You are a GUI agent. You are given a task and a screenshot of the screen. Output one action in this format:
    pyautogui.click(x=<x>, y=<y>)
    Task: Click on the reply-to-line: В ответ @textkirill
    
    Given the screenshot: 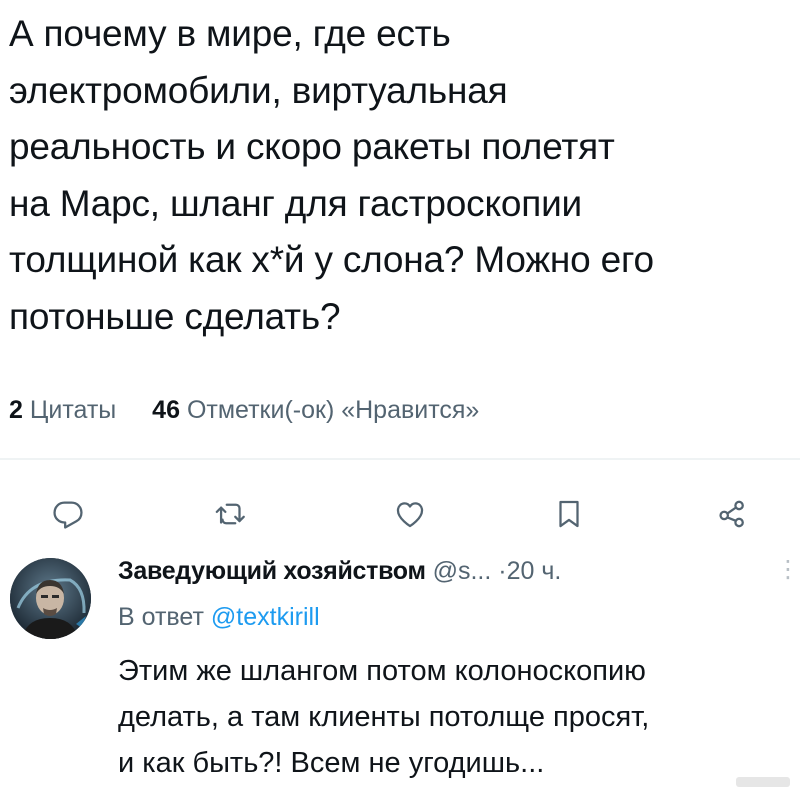 What is the action you would take?
    pyautogui.click(x=219, y=617)
    